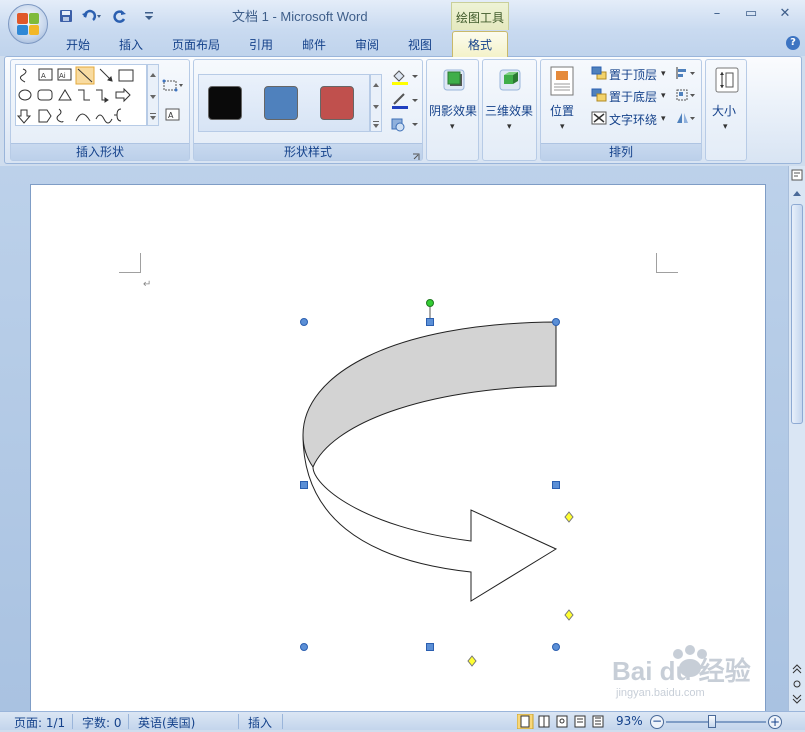 This screenshot has height=732, width=805. What do you see at coordinates (686, 73) in the screenshot?
I see `align-icon` at bounding box center [686, 73].